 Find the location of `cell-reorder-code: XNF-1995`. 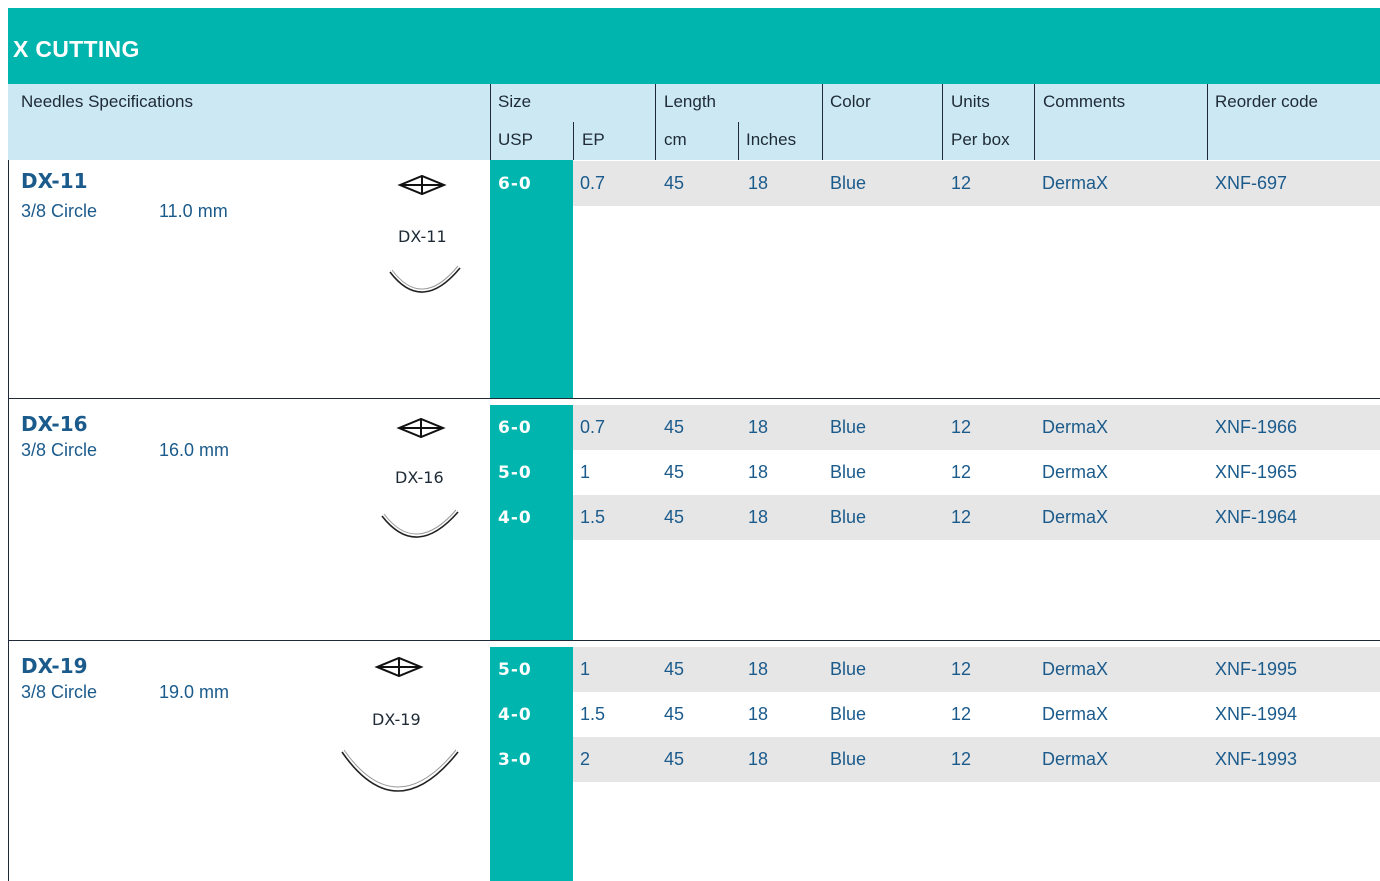

cell-reorder-code: XNF-1995 is located at coordinates (1256, 669).